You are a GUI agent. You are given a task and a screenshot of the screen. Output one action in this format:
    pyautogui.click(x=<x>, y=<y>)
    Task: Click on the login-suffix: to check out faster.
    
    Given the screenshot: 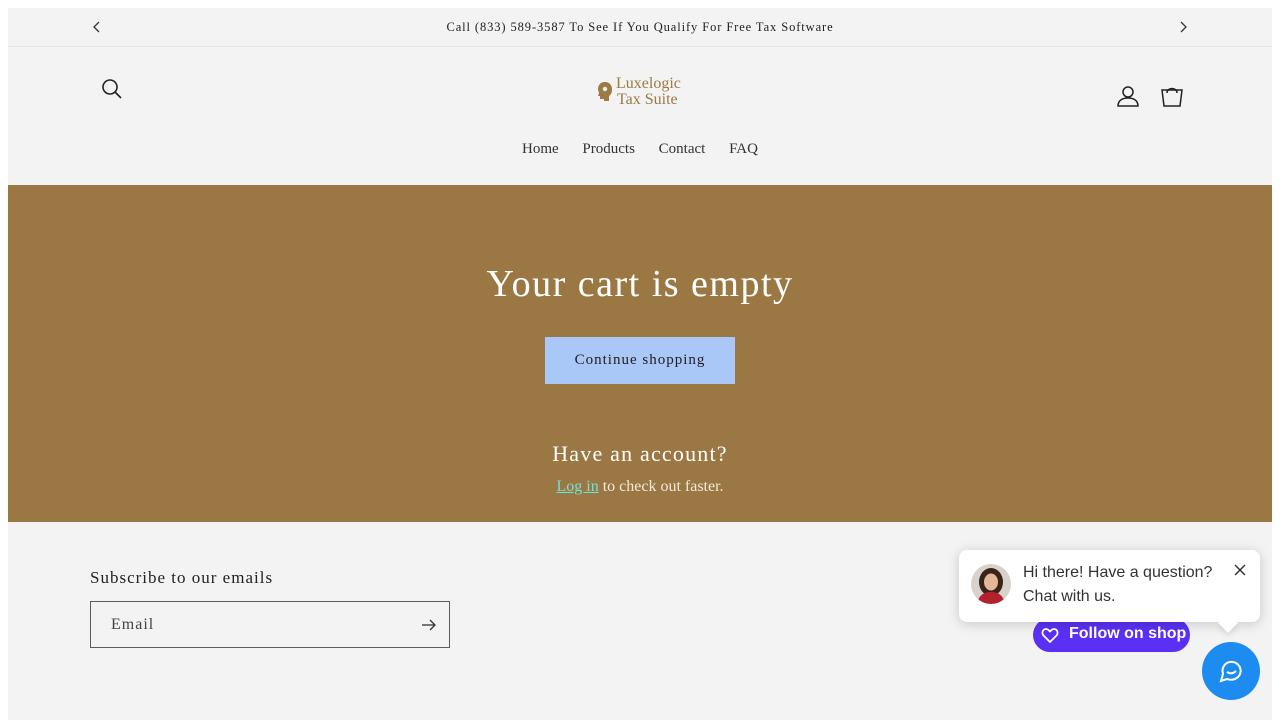 What is the action you would take?
    pyautogui.click(x=661, y=486)
    